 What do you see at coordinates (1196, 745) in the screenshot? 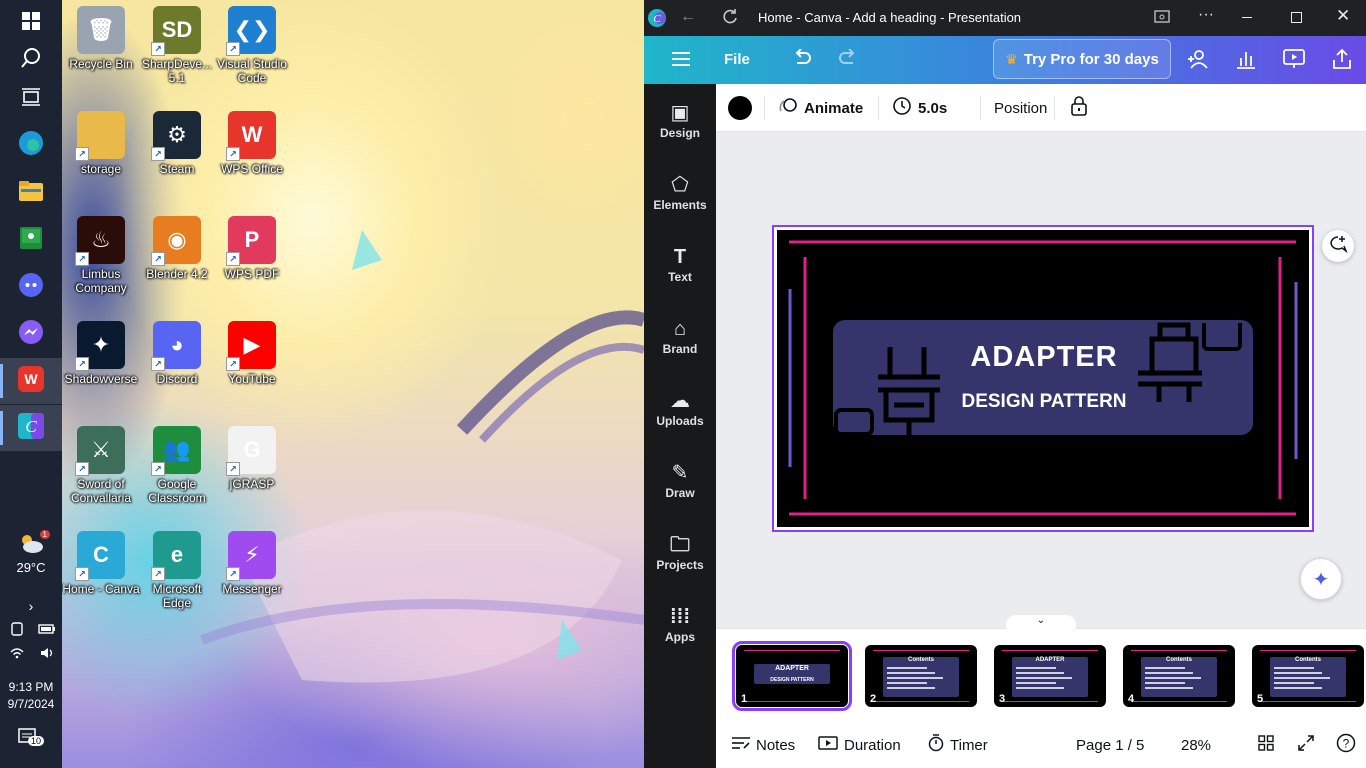
I see `zoom-control: 28%` at bounding box center [1196, 745].